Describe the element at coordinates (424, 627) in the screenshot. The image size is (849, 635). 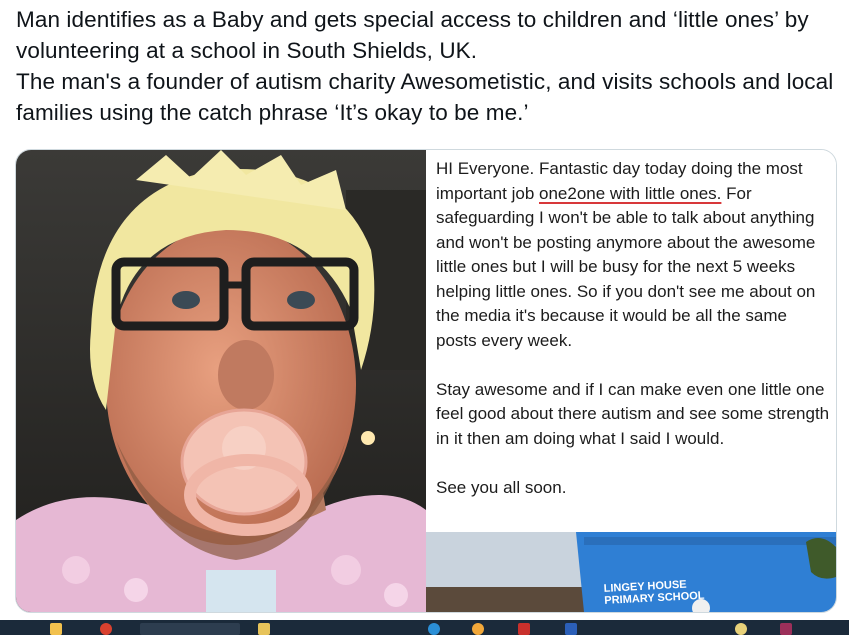
I see `taskbar` at that location.